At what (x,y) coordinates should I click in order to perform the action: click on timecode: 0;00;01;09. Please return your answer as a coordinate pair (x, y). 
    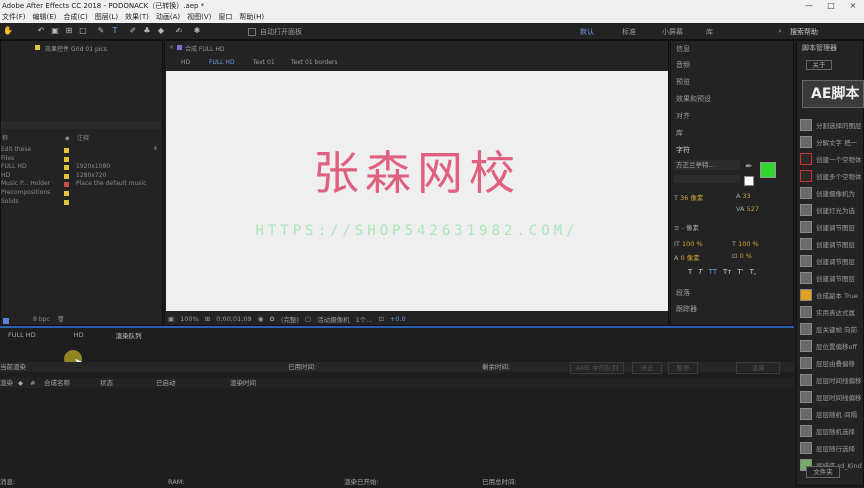
    Looking at the image, I should click on (234, 319).